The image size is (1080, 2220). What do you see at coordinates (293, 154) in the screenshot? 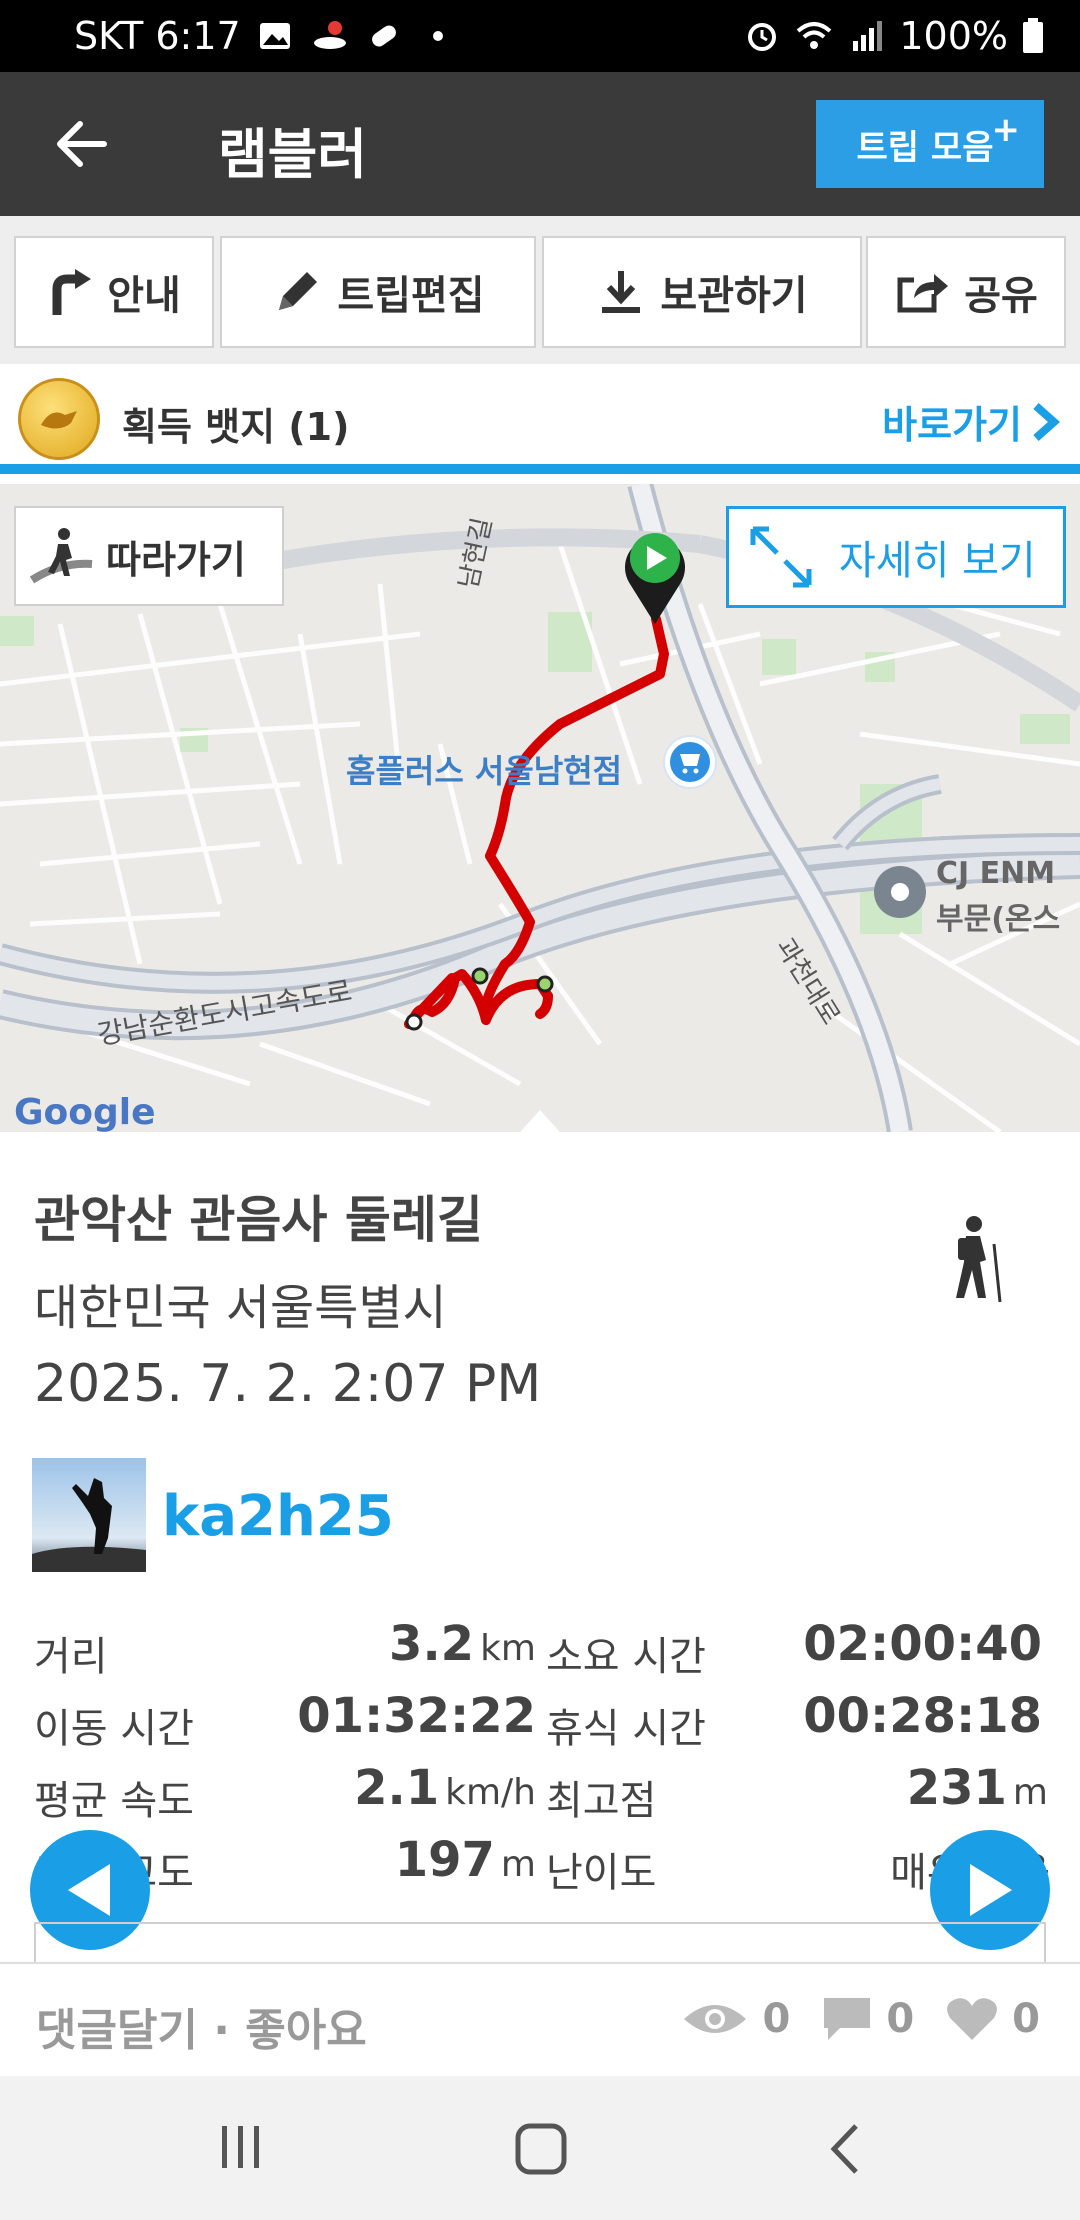
I see `page-title: 램블러` at bounding box center [293, 154].